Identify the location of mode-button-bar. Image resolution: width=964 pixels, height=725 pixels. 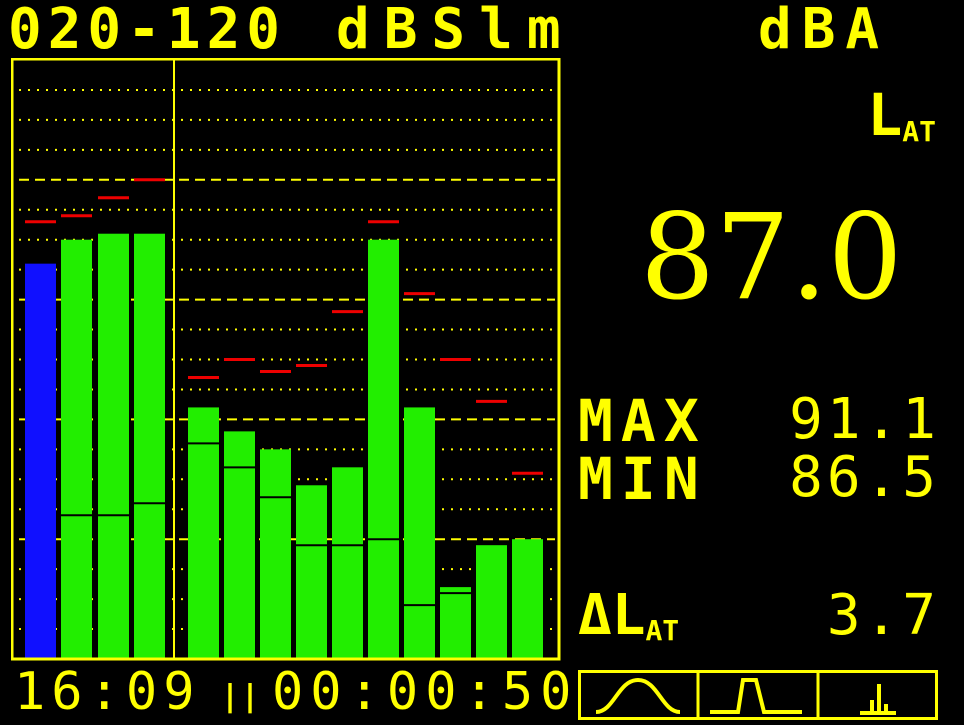
(758, 695).